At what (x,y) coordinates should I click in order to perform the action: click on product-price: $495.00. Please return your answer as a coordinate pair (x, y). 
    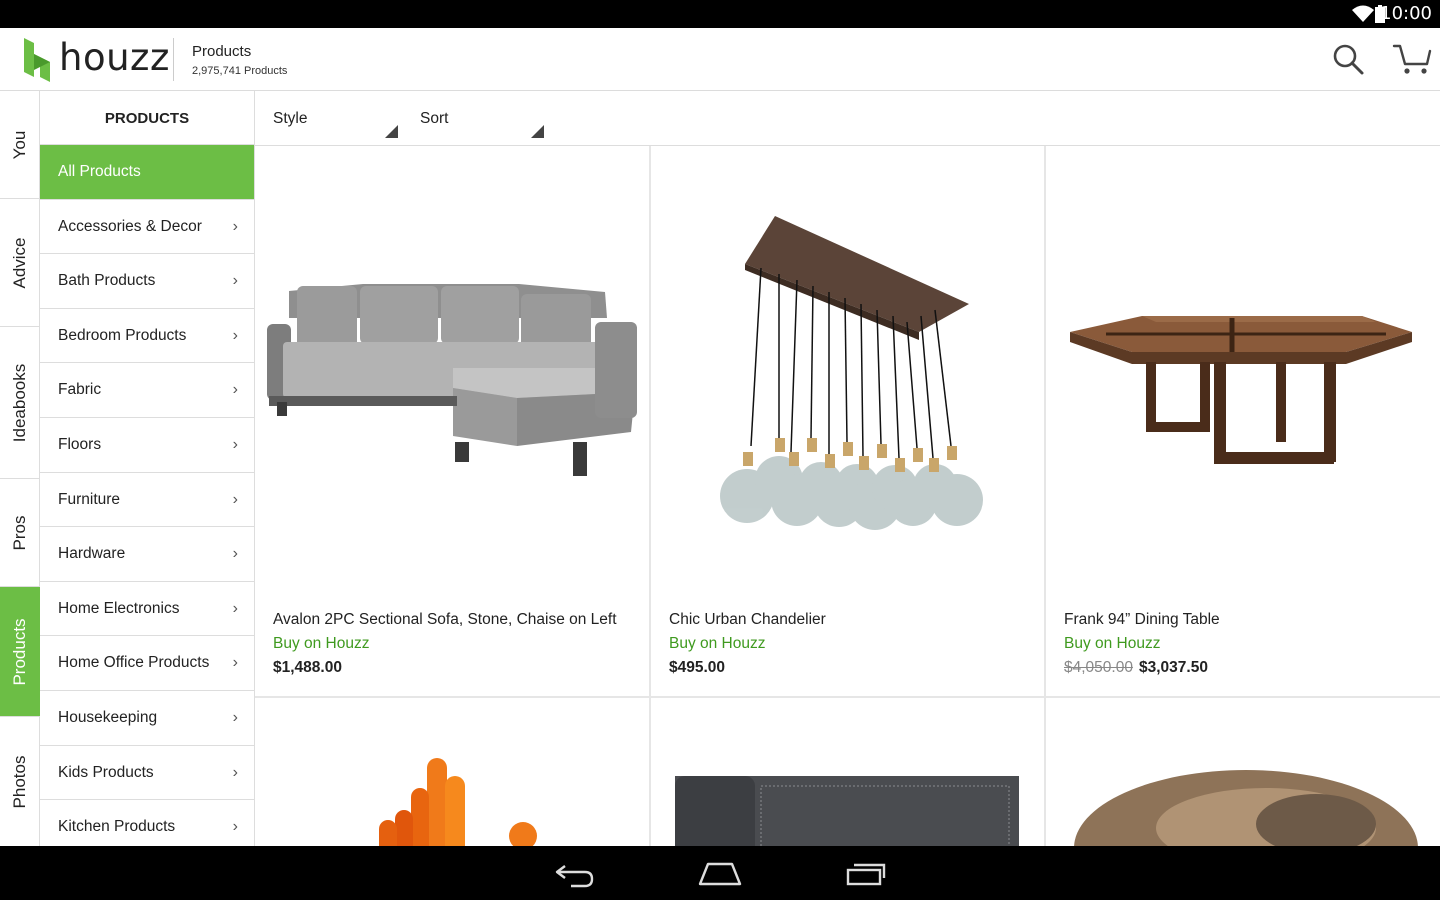
    Looking at the image, I should click on (697, 667).